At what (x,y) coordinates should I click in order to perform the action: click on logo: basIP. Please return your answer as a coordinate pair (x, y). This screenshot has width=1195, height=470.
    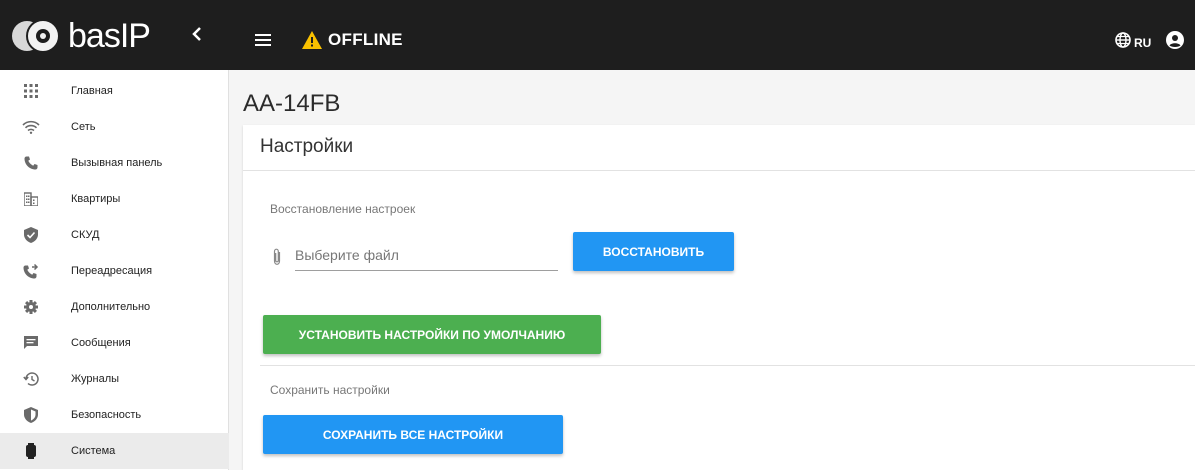
    Looking at the image, I should click on (81, 36).